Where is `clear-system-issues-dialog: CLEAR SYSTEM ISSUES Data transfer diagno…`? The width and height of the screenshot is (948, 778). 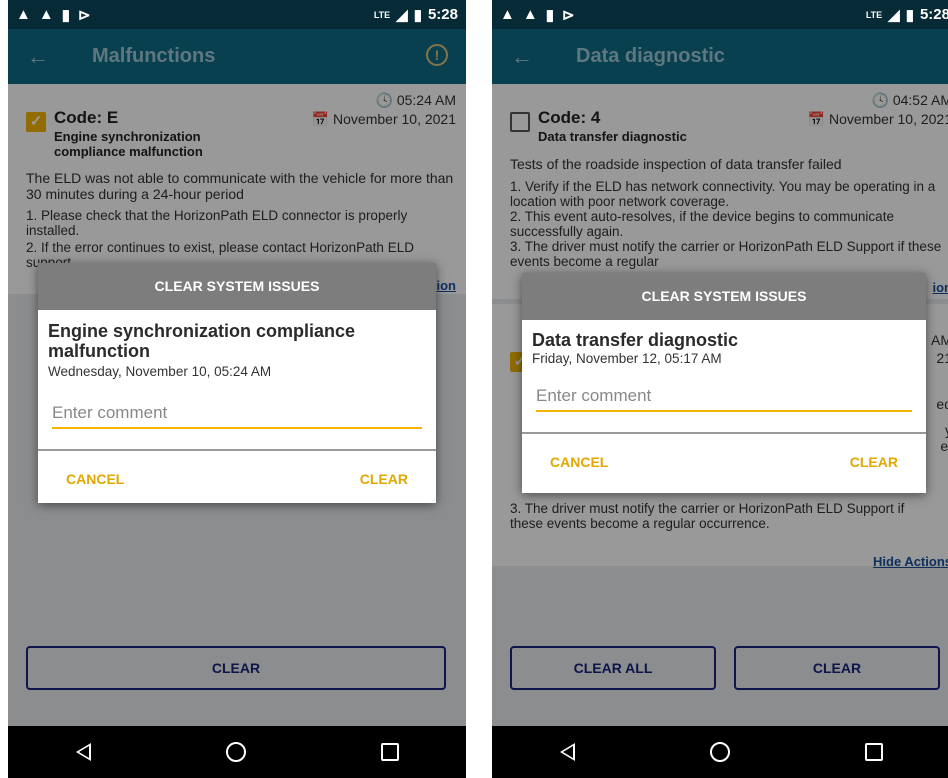
clear-system-issues-dialog: CLEAR SYSTEM ISSUES Data transfer diagno… is located at coordinates (724, 383).